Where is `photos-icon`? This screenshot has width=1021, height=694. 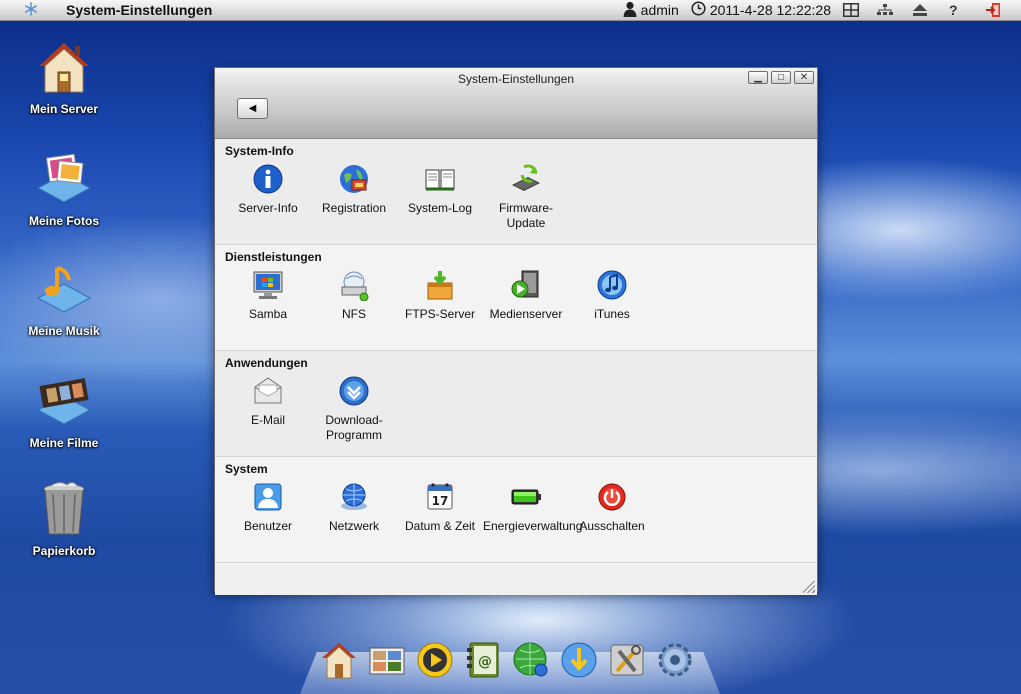
photos-icon is located at coordinates (64, 179).